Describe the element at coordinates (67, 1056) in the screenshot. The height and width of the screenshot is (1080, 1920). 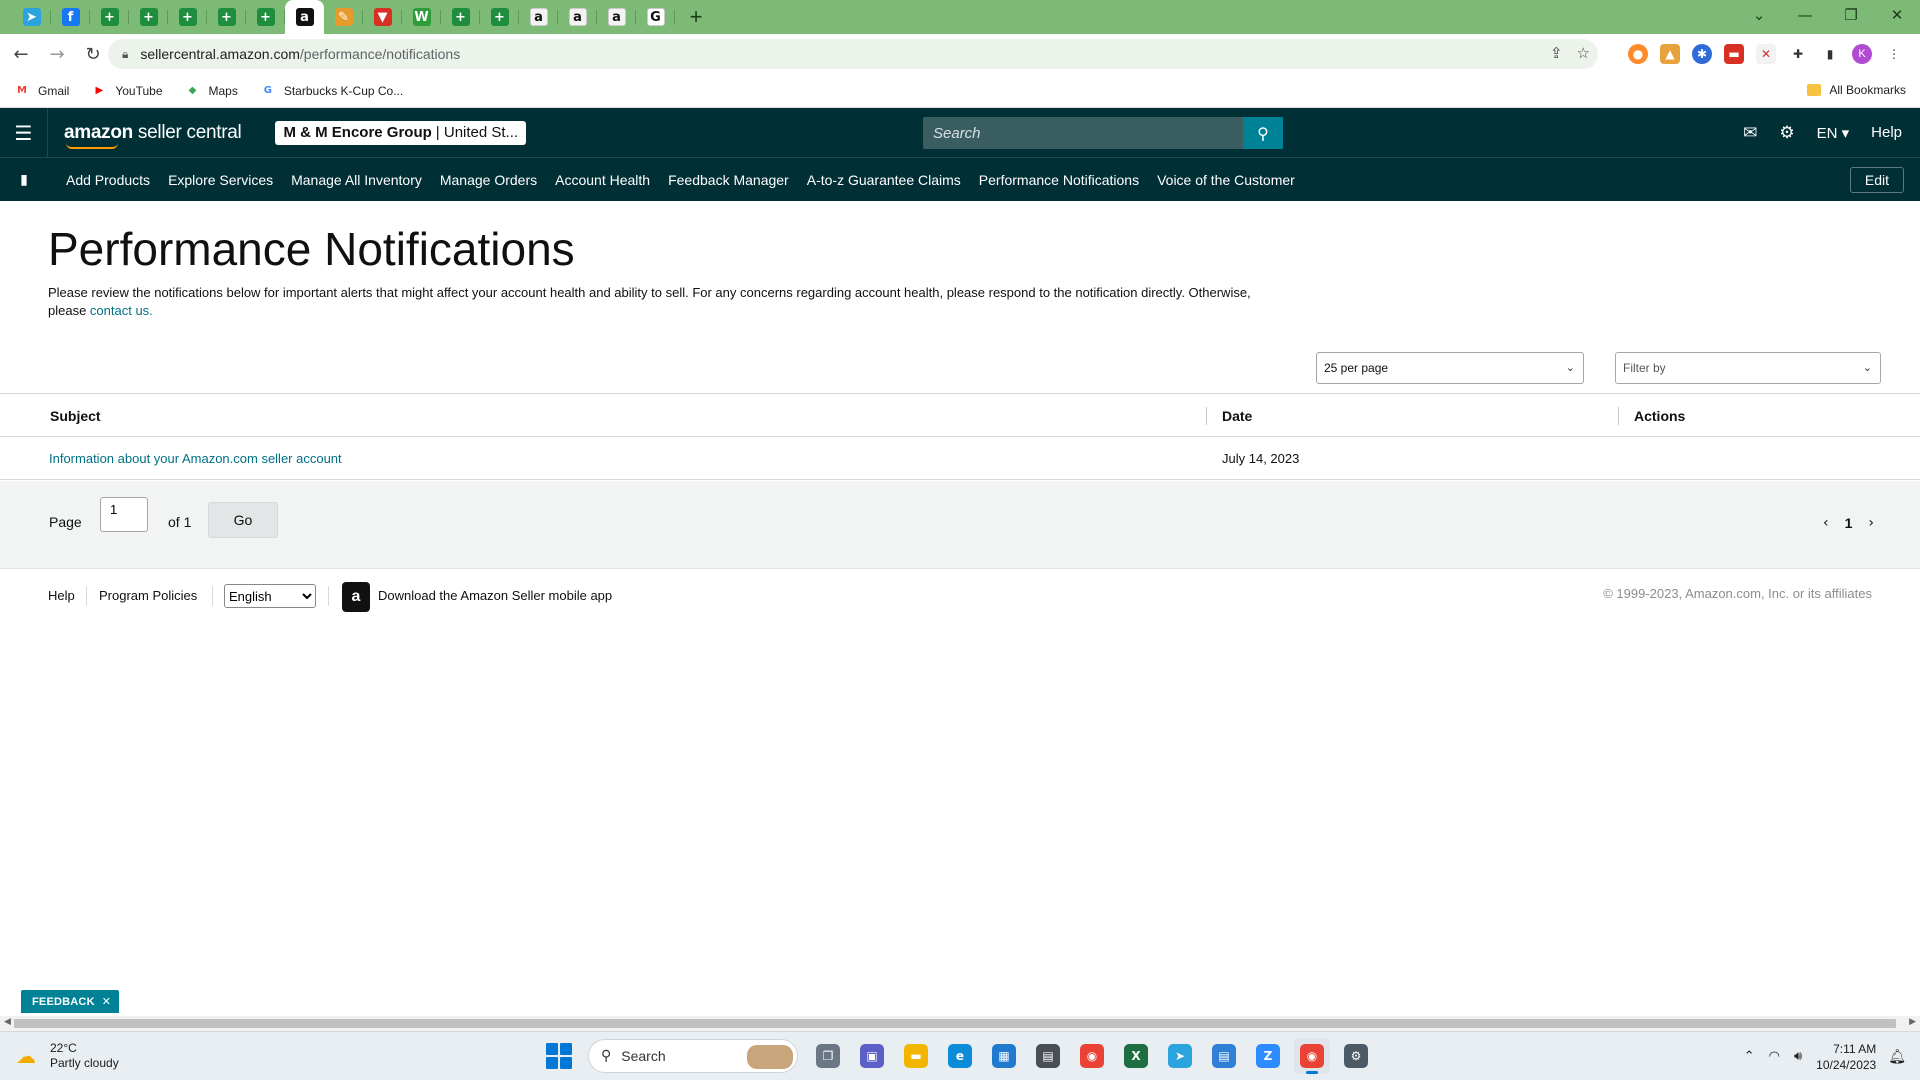
I see `weather-widget: ☁ 22°C Partly cloudy` at that location.